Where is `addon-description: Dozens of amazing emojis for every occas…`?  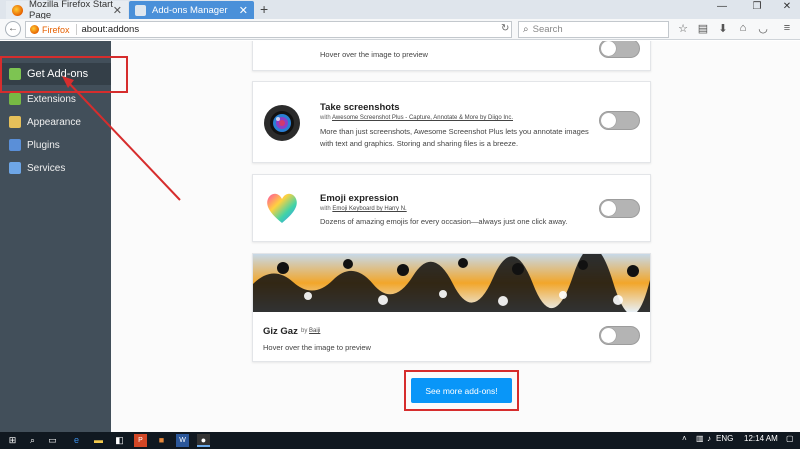
addon-description: Dozens of amazing emojis for every occas… is located at coordinates (444, 221).